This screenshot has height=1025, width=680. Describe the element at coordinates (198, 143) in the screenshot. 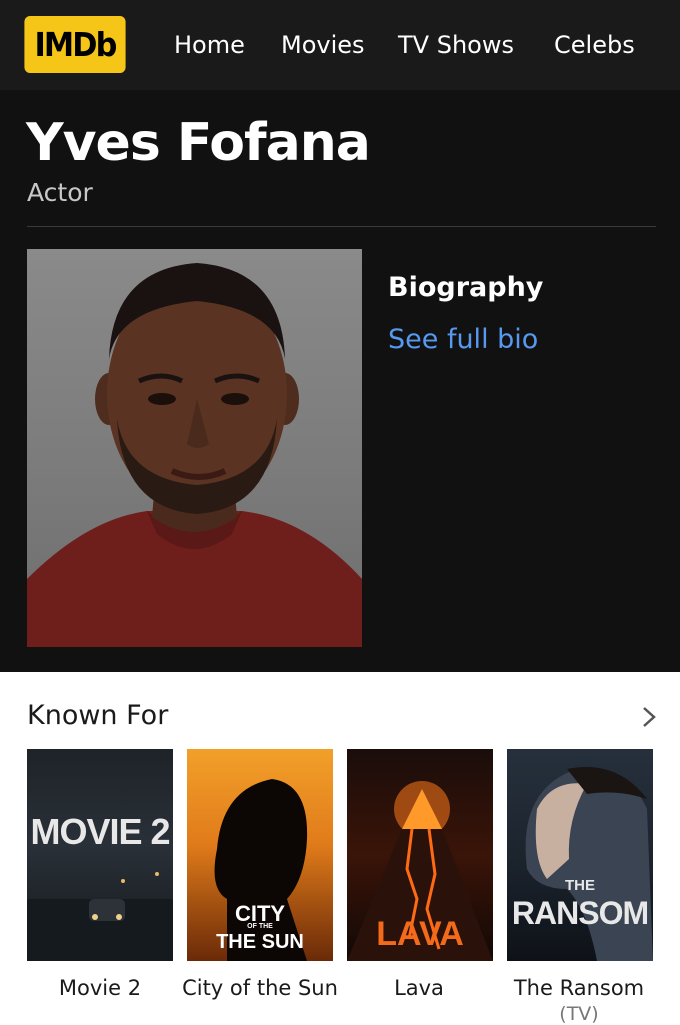

I see `person-name: Yves Fofana` at that location.